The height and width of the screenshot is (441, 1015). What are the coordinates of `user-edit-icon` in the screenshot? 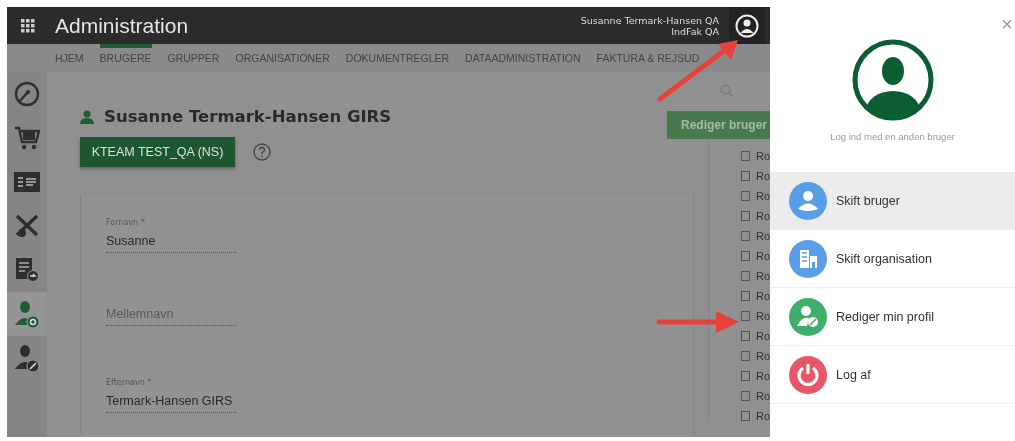 It's located at (27, 358).